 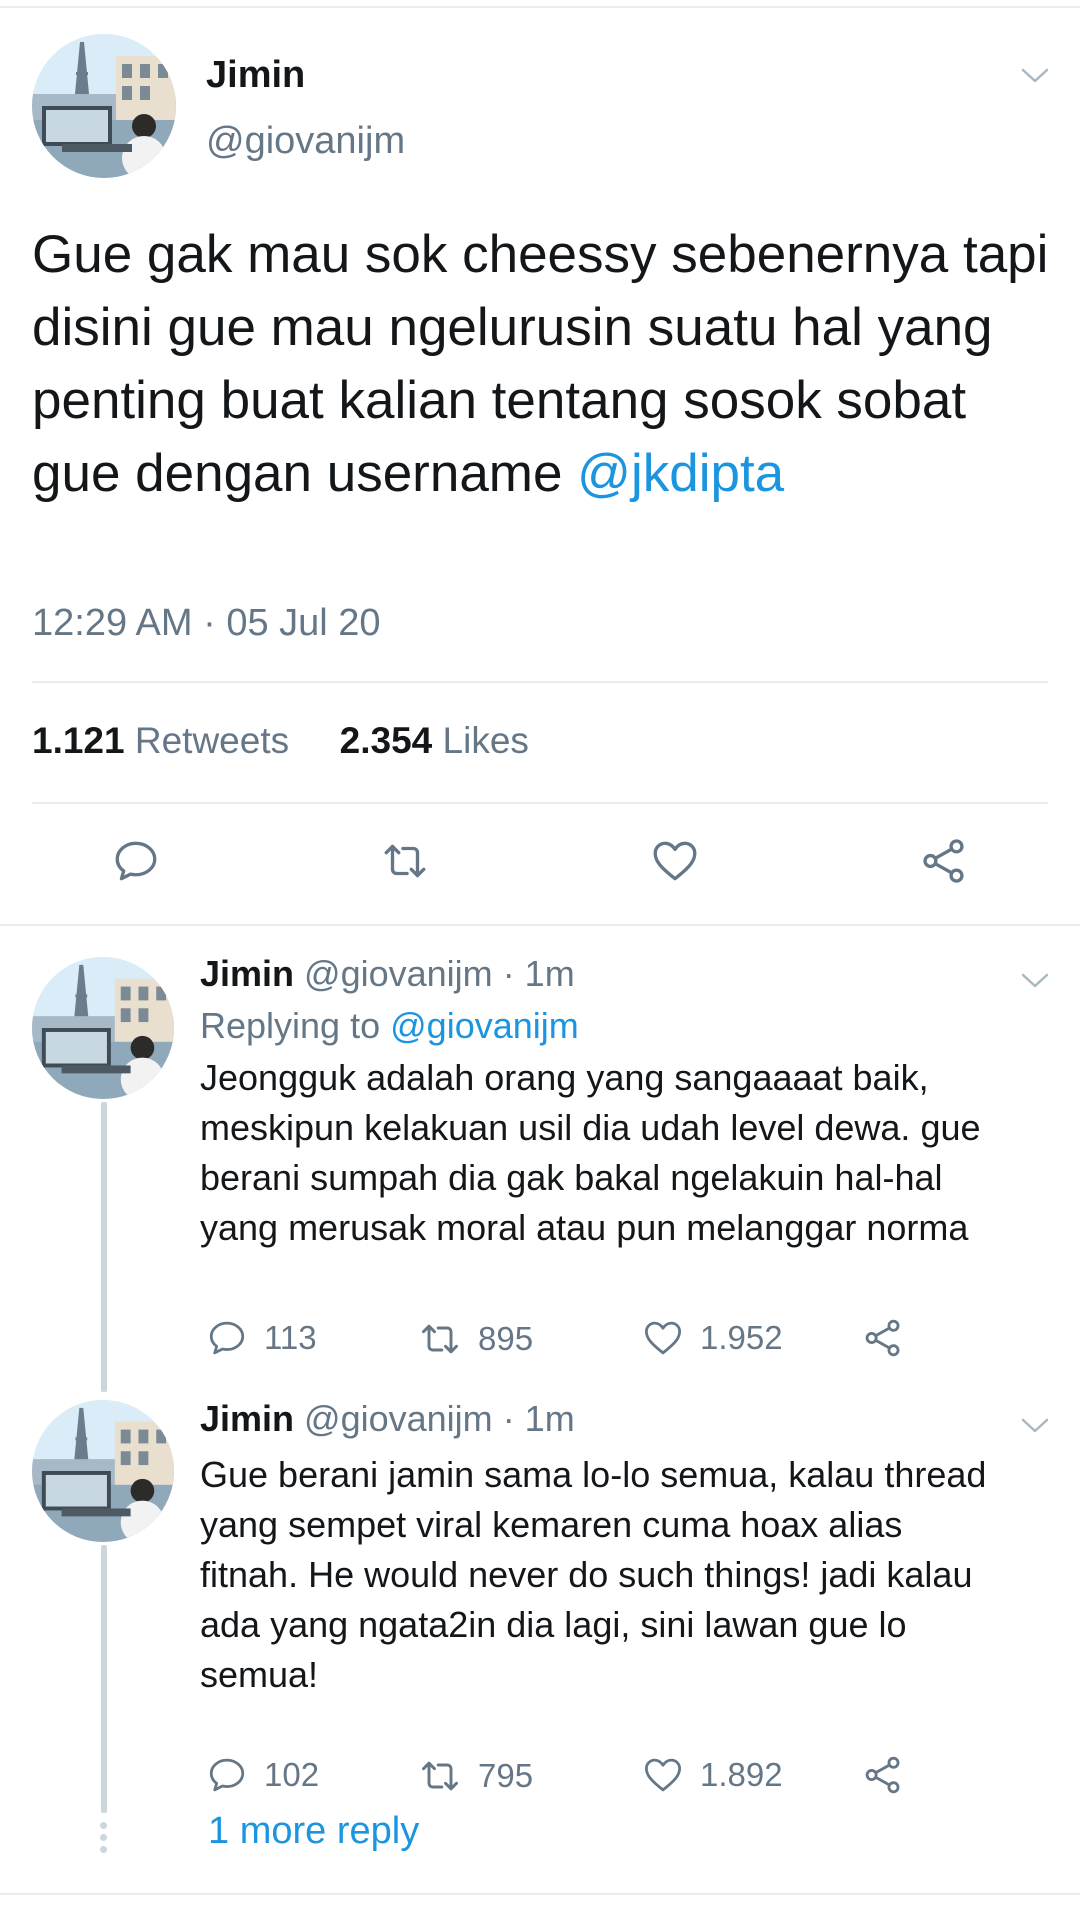 I want to click on retweet-count: 895, so click(x=506, y=1338).